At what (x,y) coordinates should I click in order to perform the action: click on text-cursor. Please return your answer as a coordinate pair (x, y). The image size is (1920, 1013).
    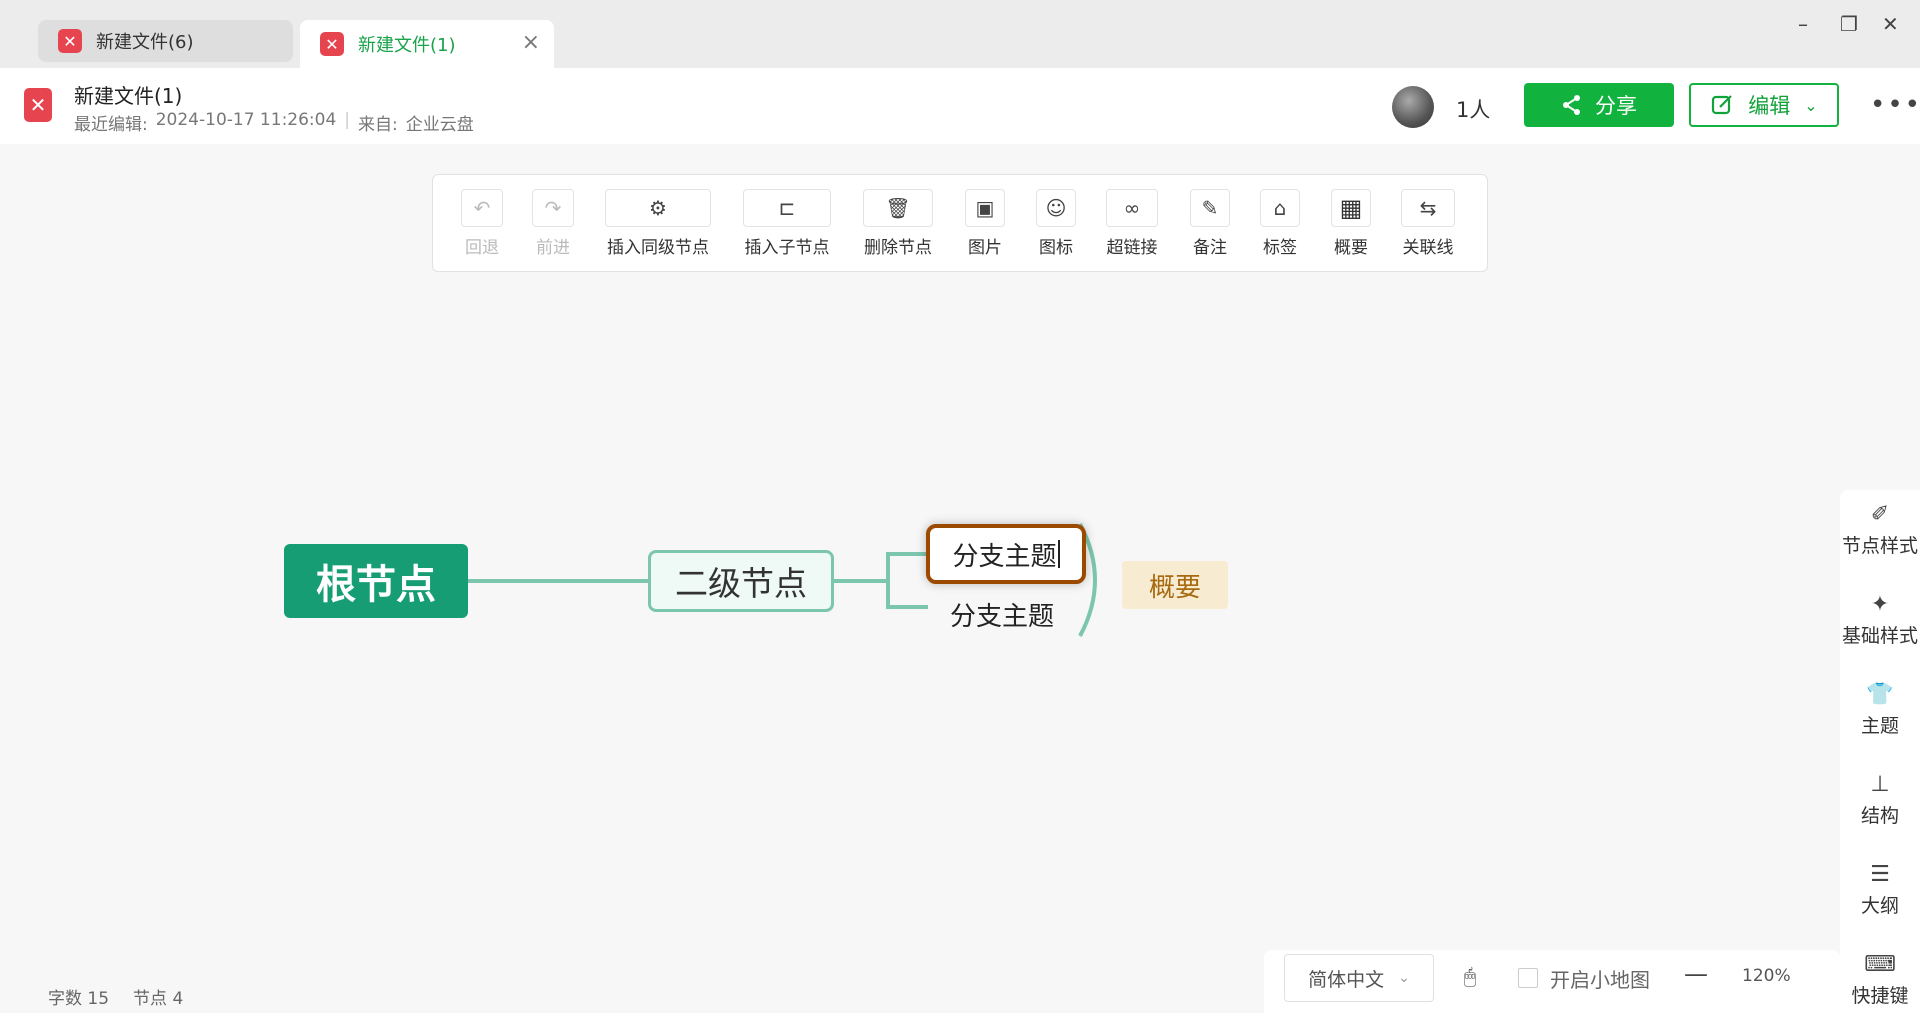
    Looking at the image, I should click on (1058, 554).